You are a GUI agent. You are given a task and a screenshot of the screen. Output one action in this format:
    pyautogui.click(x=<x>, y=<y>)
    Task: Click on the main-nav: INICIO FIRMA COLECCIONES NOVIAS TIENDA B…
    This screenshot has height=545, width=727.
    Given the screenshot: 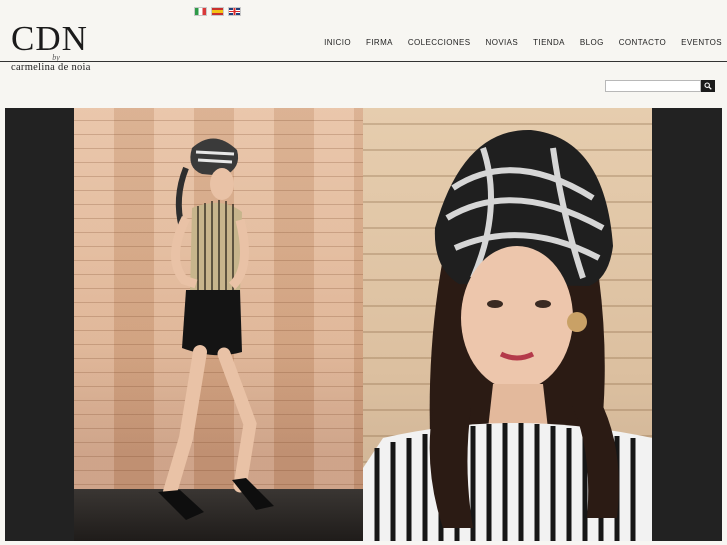 What is the action you would take?
    pyautogui.click(x=523, y=42)
    